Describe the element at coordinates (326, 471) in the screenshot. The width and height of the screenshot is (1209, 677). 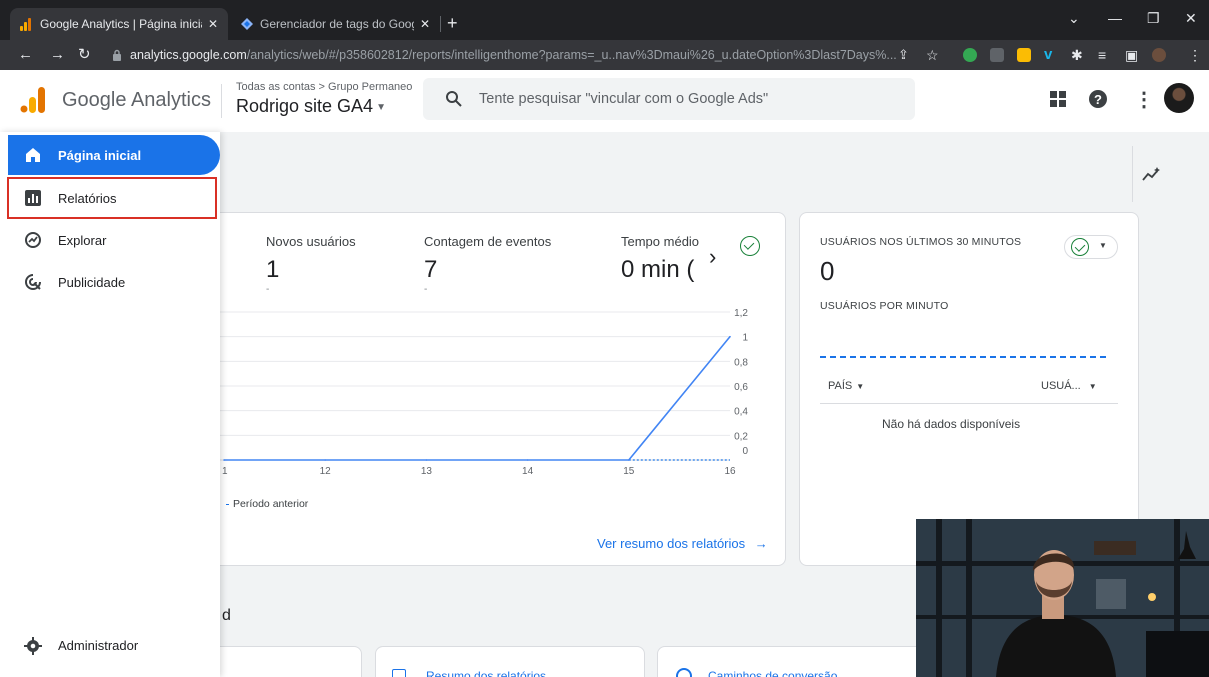
I see `x-tick-label: 12` at that location.